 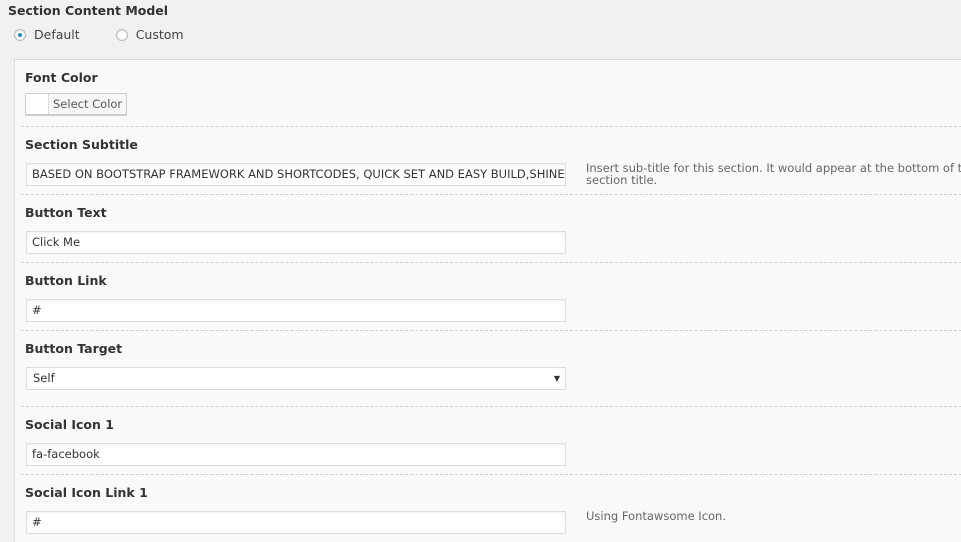 I want to click on field-social-icon-1: Social Icon 1 fa-facebook, so click(x=491, y=441).